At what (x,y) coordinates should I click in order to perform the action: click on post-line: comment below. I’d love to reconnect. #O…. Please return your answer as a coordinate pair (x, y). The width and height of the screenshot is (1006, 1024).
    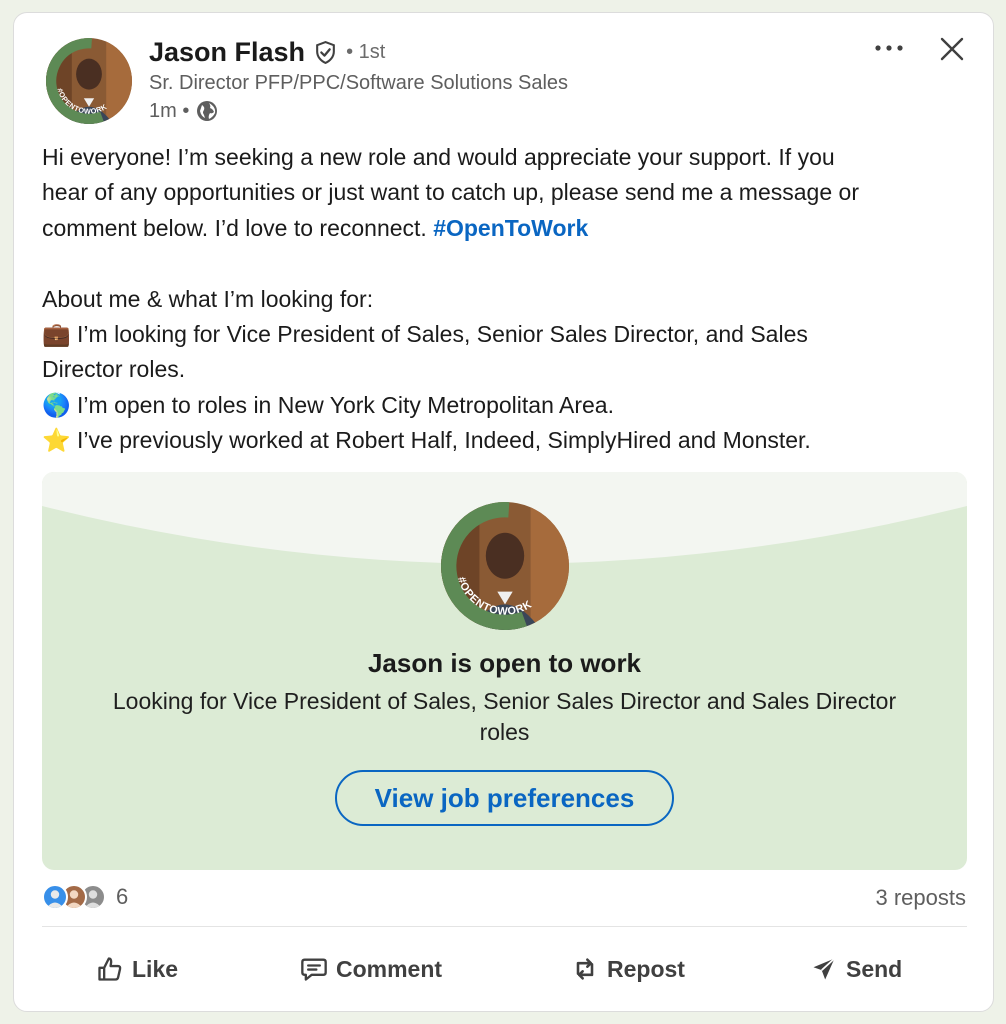
    Looking at the image, I should click on (509, 228).